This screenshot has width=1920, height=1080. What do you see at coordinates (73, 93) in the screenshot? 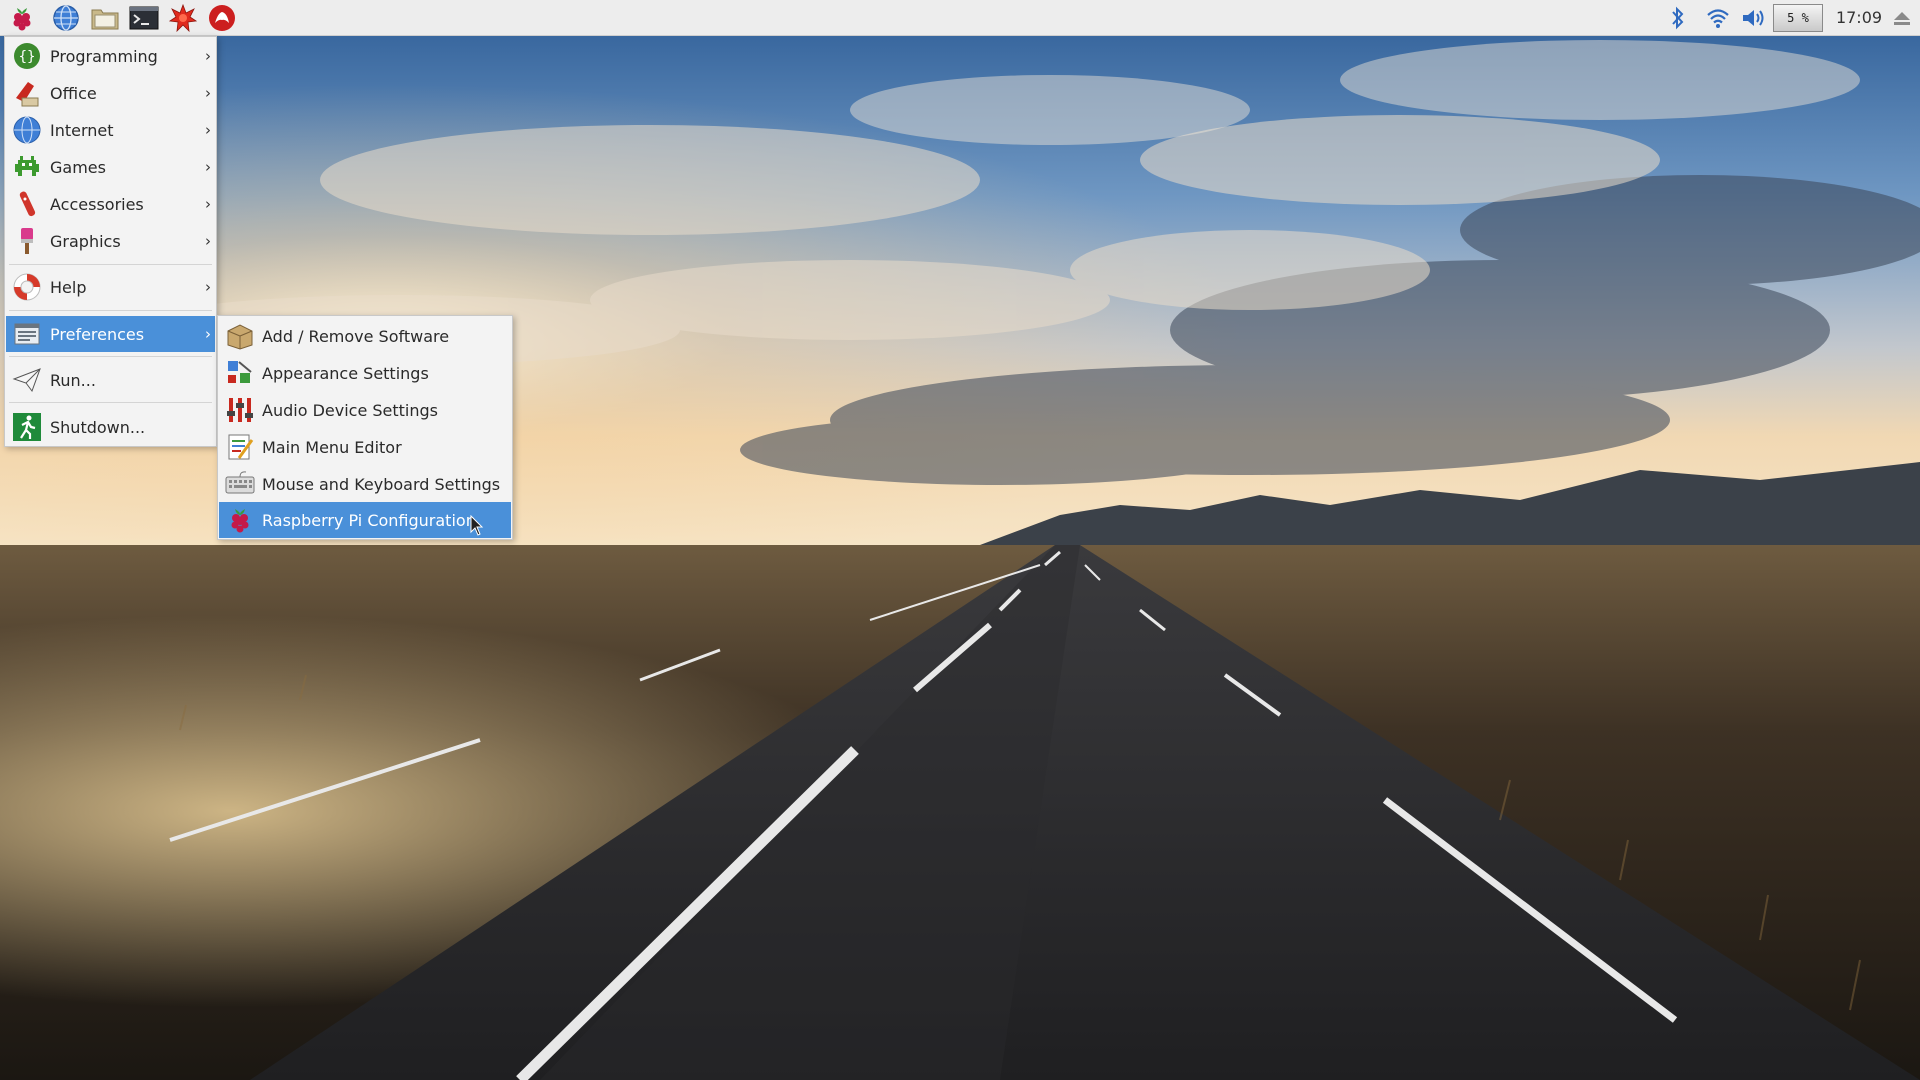
I see `menu-item-label: Office` at bounding box center [73, 93].